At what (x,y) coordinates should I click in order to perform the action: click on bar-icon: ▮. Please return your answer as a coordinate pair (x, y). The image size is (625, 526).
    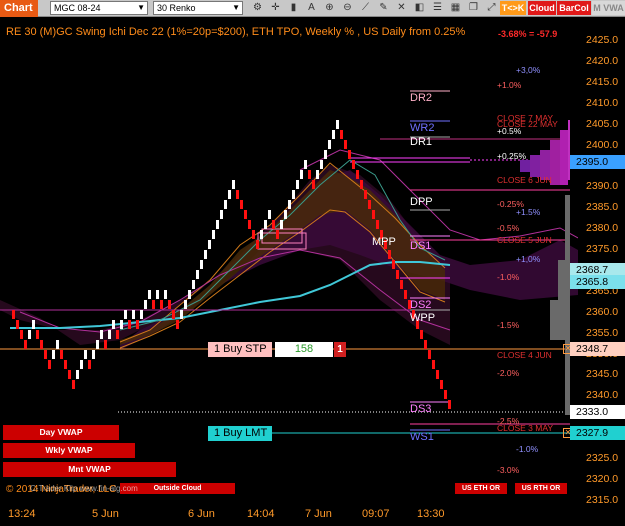
    Looking at the image, I should click on (293, 8).